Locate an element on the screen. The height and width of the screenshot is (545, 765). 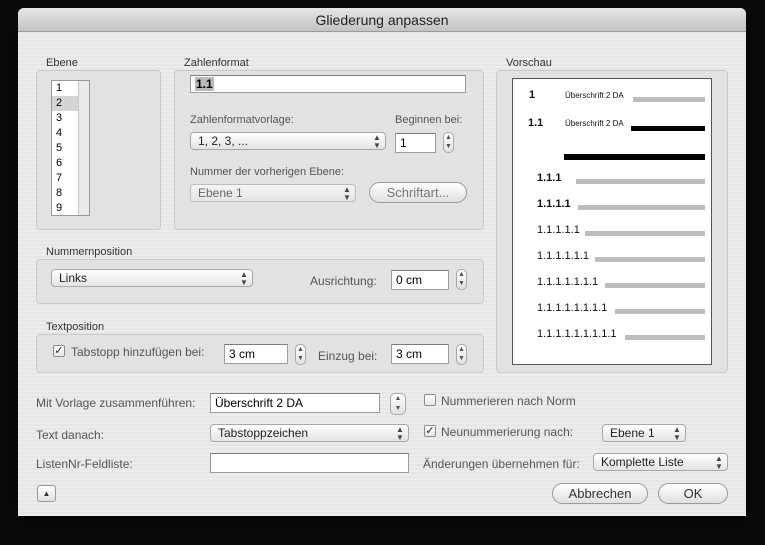
text-danach-label: Text danach: is located at coordinates (70, 435).